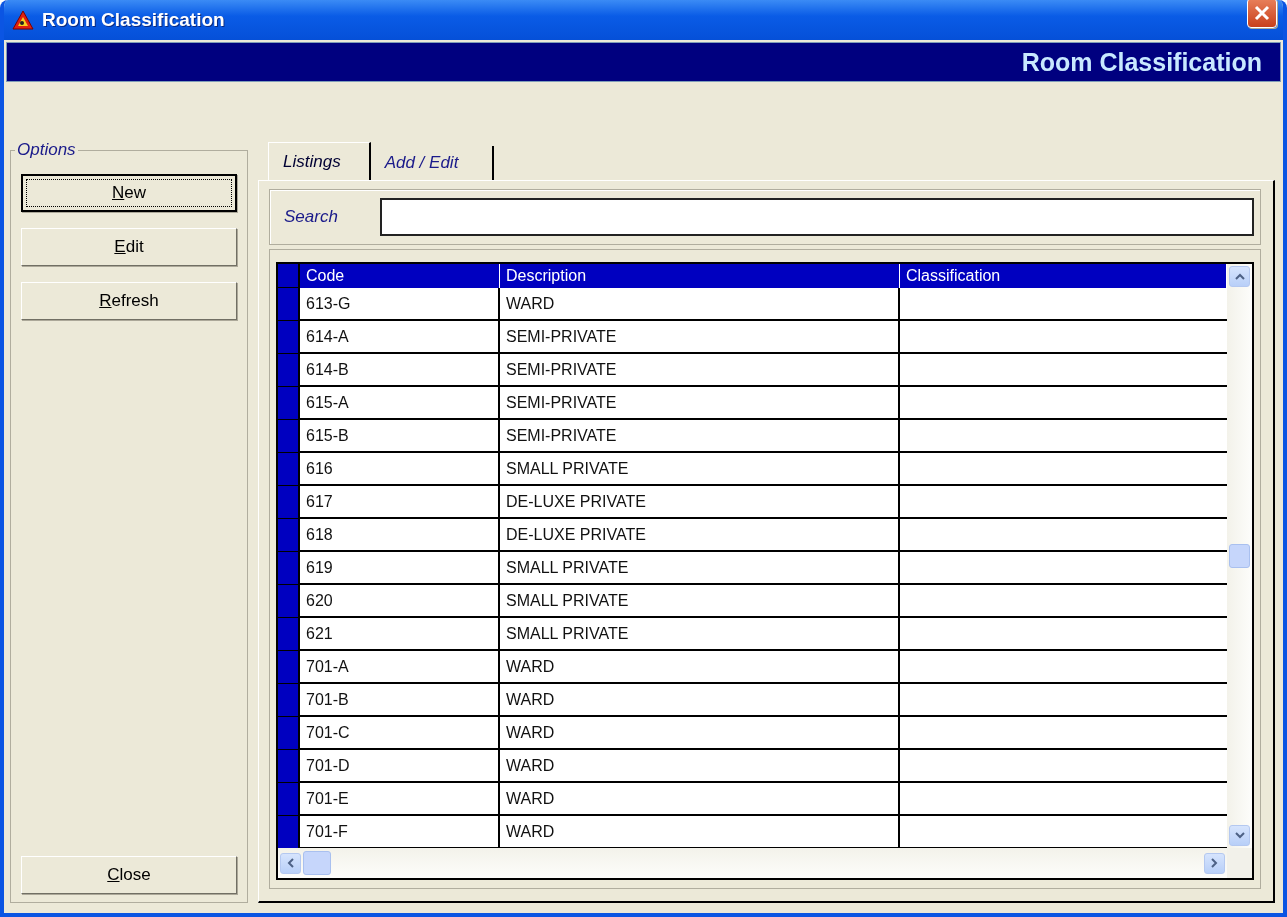 Image resolution: width=1287 pixels, height=917 pixels. What do you see at coordinates (400, 502) in the screenshot?
I see `table-cell: 617` at bounding box center [400, 502].